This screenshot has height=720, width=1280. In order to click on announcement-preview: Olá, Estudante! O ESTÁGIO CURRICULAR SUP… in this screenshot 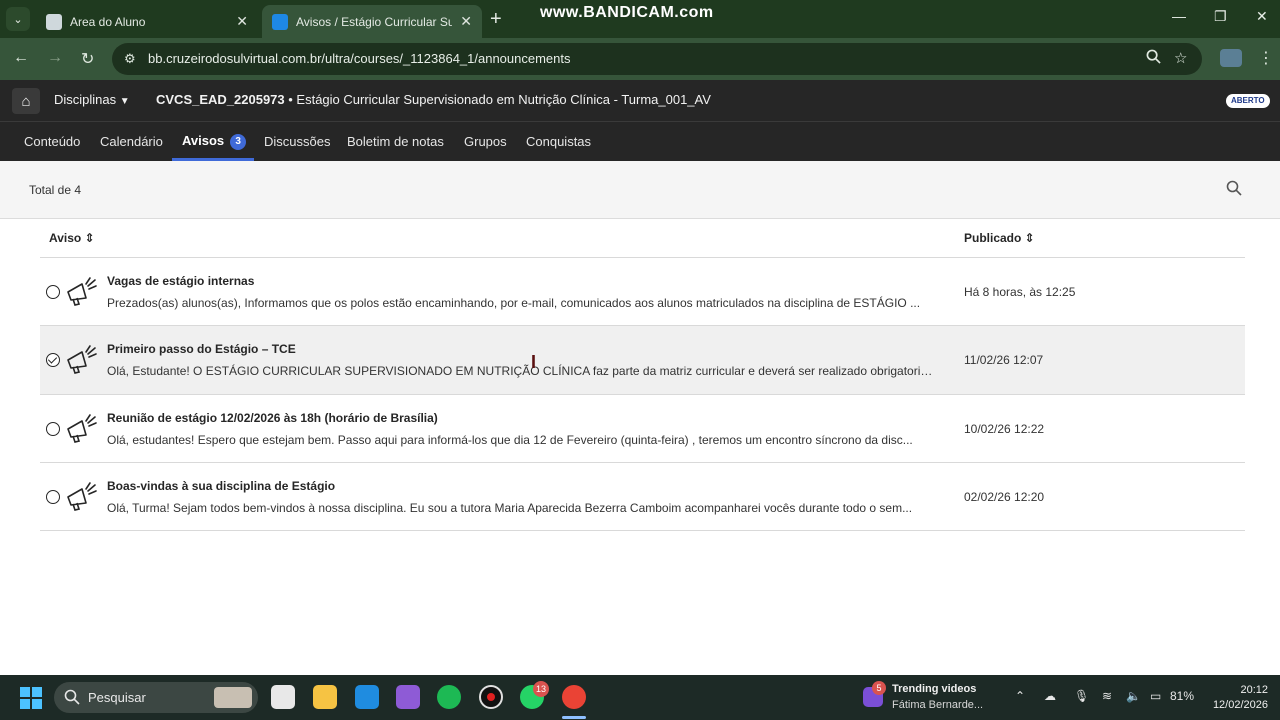, I will do `click(522, 371)`.